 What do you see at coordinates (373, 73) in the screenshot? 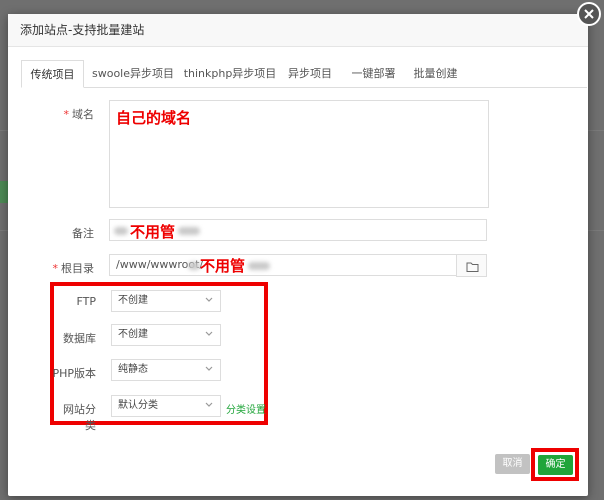
I see `tab-one-click-deploy: 一键部署` at bounding box center [373, 73].